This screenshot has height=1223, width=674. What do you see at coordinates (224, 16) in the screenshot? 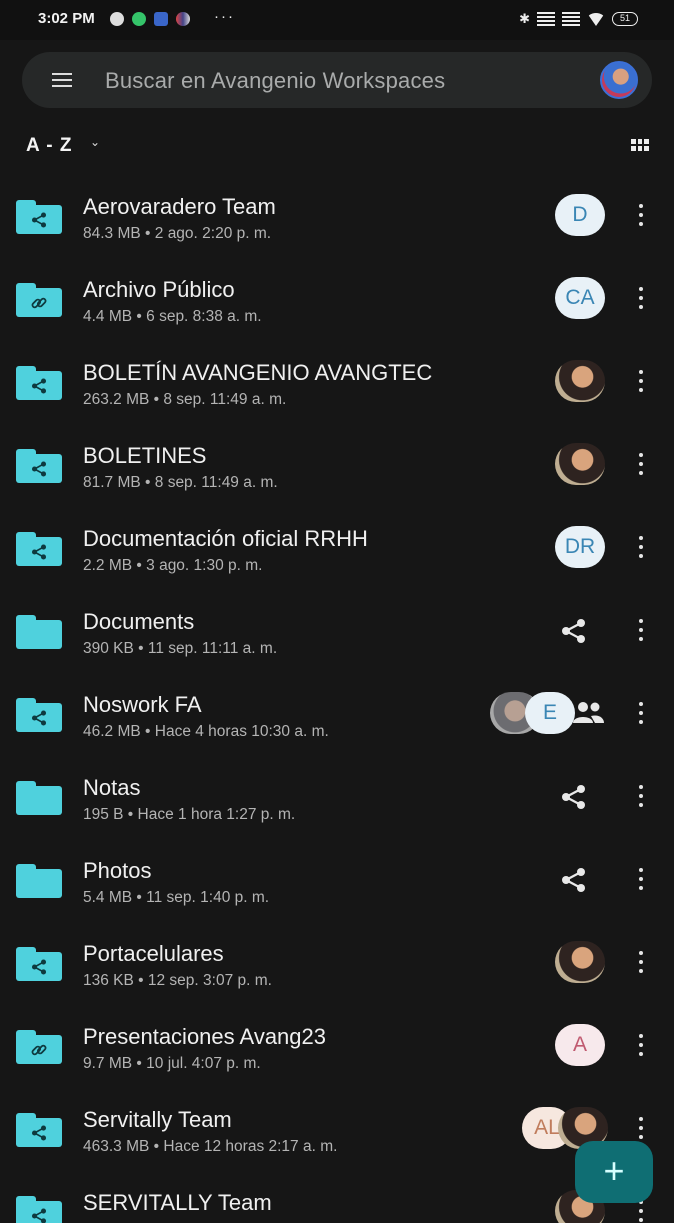
I see `more-notifications-icon: ···` at bounding box center [224, 16].